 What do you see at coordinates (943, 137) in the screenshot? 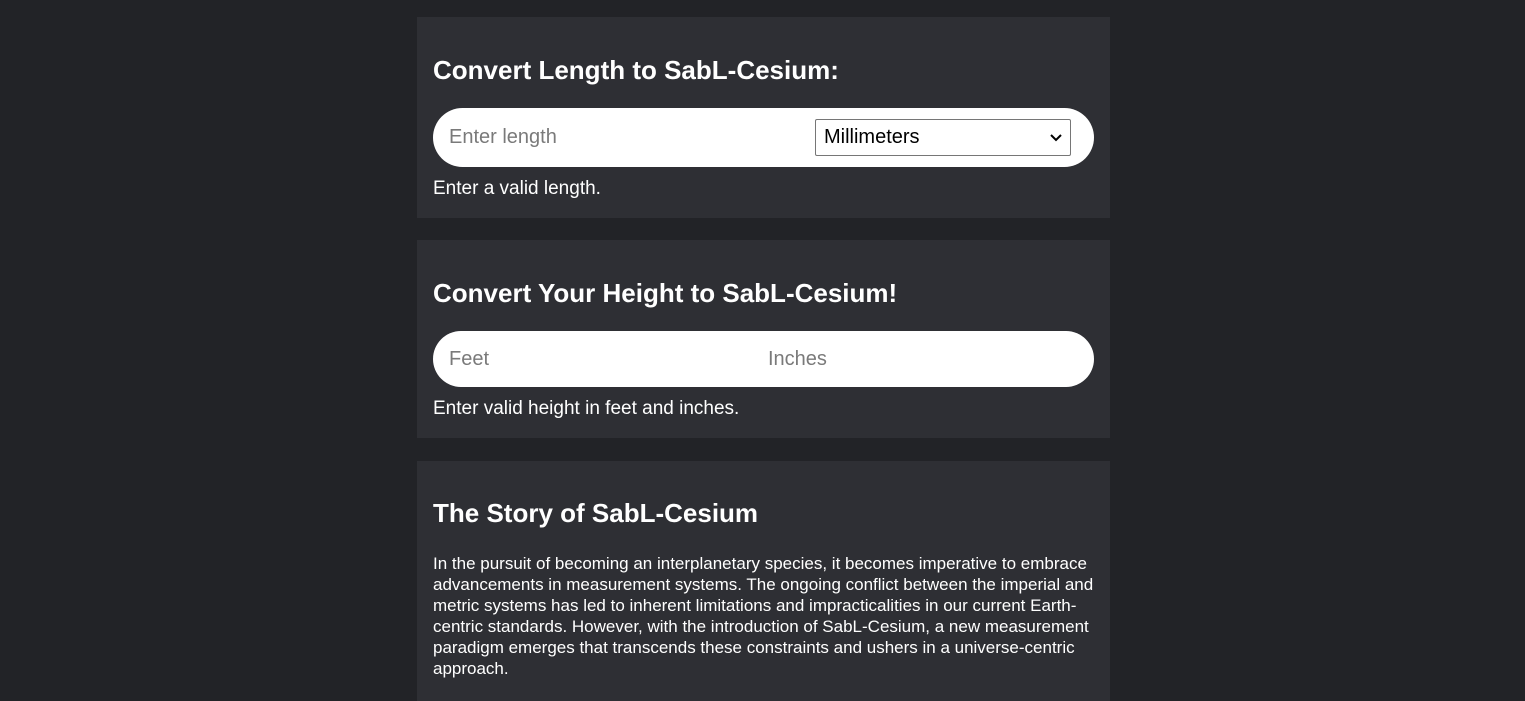
I see `unit-select: Millimeters` at bounding box center [943, 137].